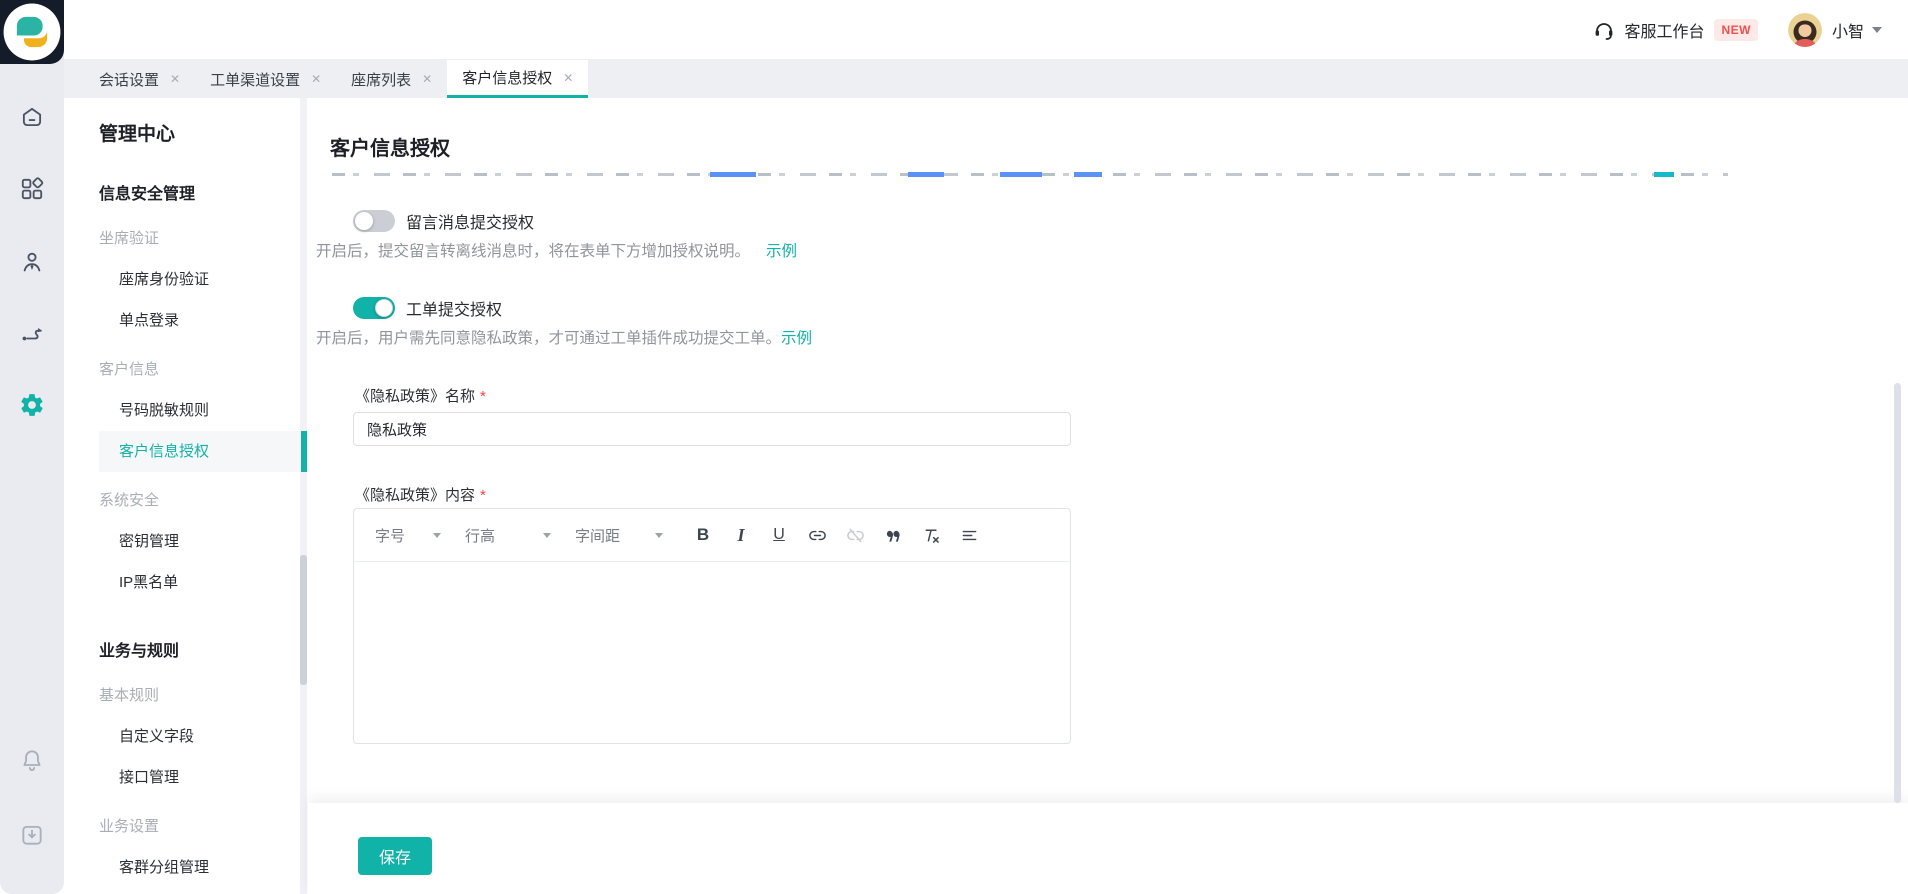 This screenshot has width=1908, height=894. Describe the element at coordinates (147, 194) in the screenshot. I see `sidebar-section-header: 信息安全管理` at that location.